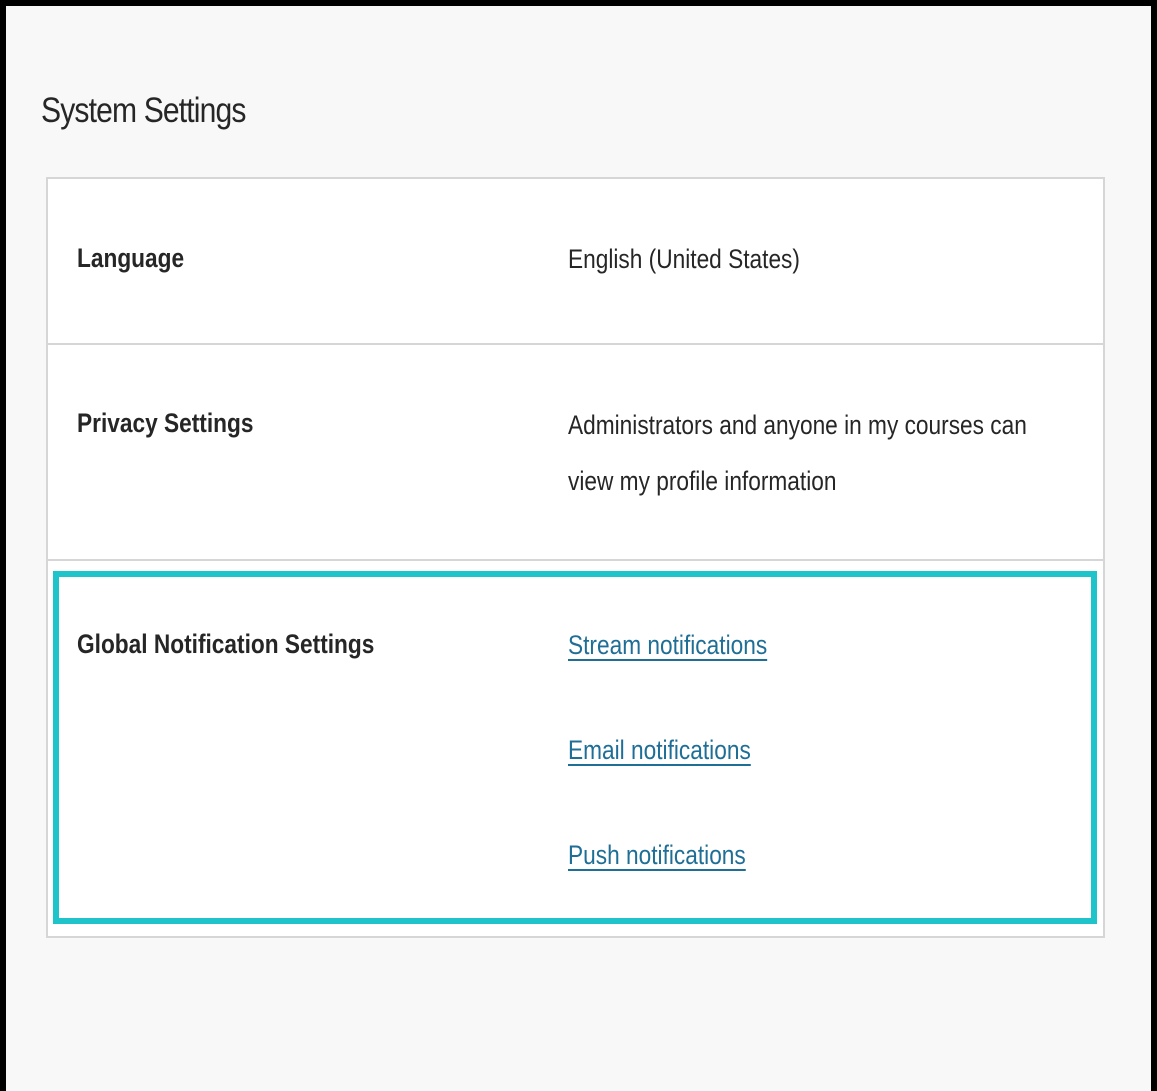  I want to click on setting-row-language: Language English (United States), so click(575, 262).